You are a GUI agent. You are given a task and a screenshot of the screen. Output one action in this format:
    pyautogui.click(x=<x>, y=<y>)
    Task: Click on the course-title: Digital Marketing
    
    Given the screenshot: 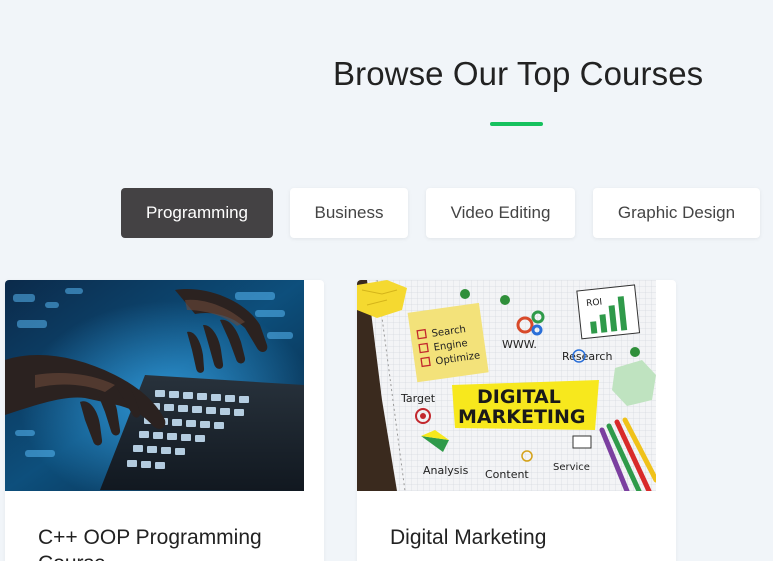 What is the action you would take?
    pyautogui.click(x=520, y=538)
    